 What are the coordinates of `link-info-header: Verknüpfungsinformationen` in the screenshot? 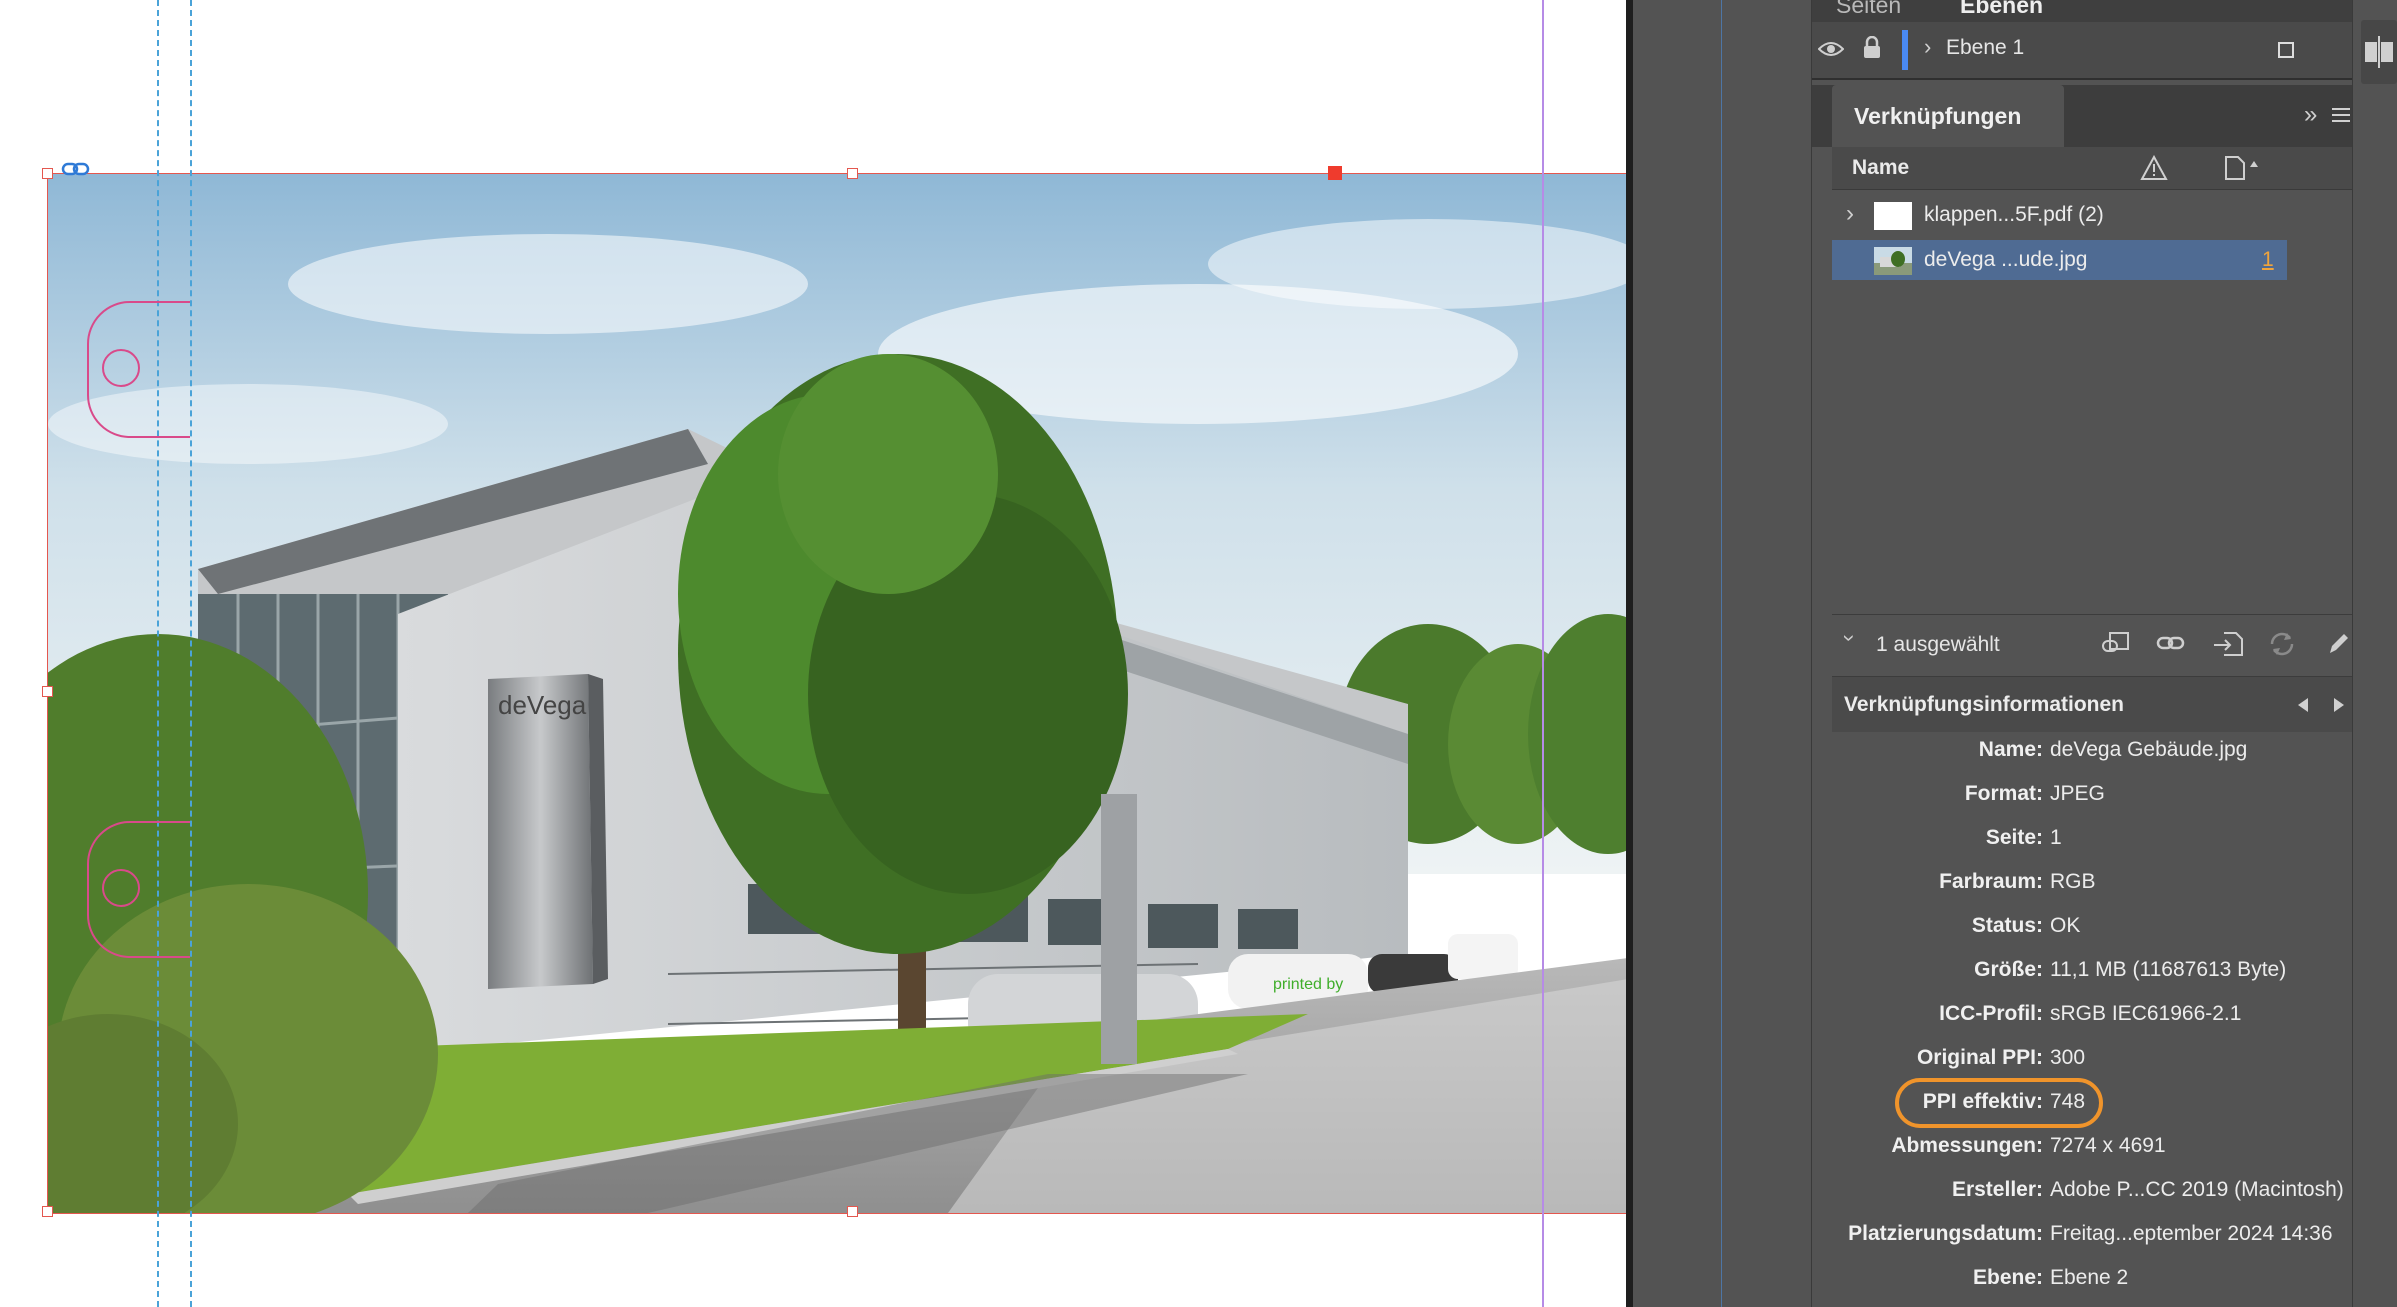 It's located at (2092, 704).